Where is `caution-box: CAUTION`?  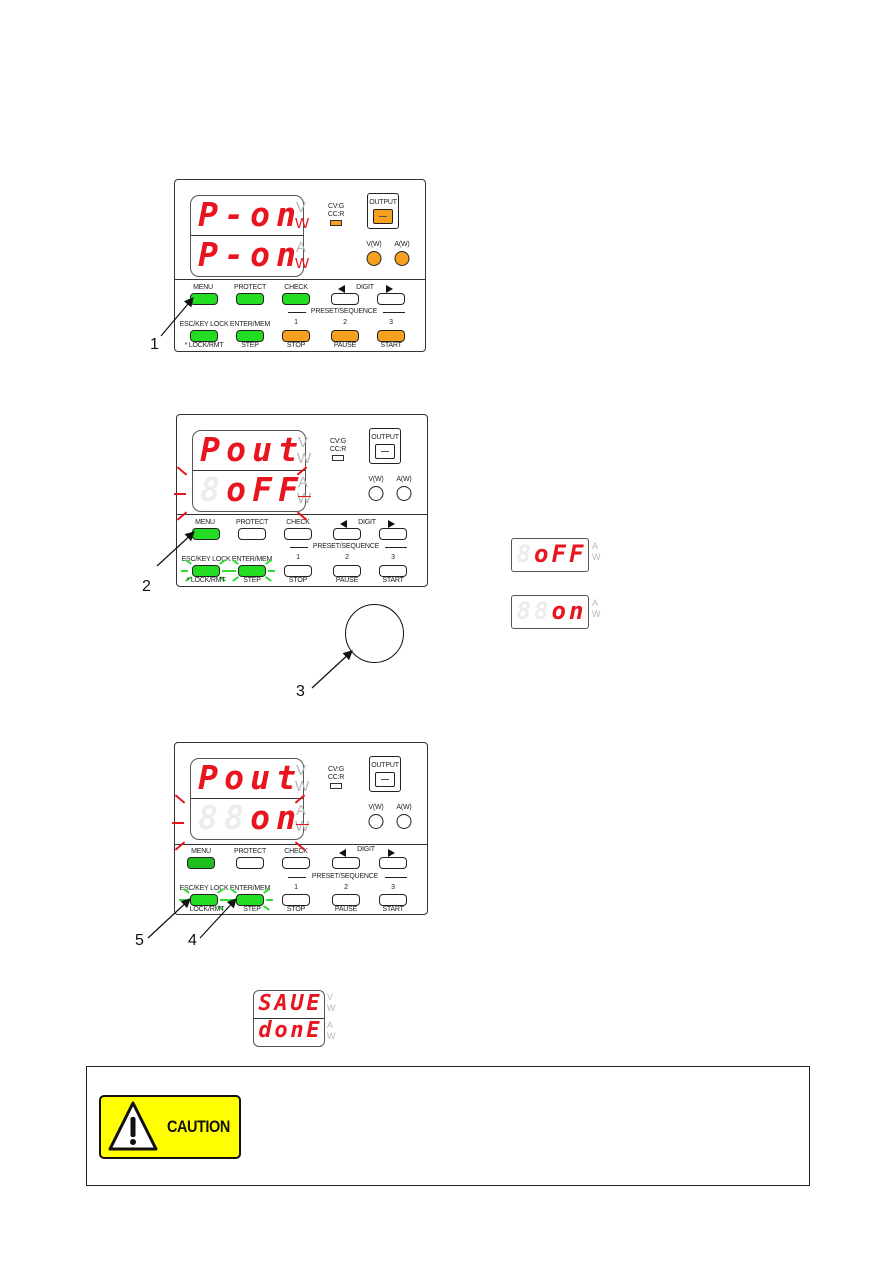
caution-box: CAUTION is located at coordinates (448, 1126).